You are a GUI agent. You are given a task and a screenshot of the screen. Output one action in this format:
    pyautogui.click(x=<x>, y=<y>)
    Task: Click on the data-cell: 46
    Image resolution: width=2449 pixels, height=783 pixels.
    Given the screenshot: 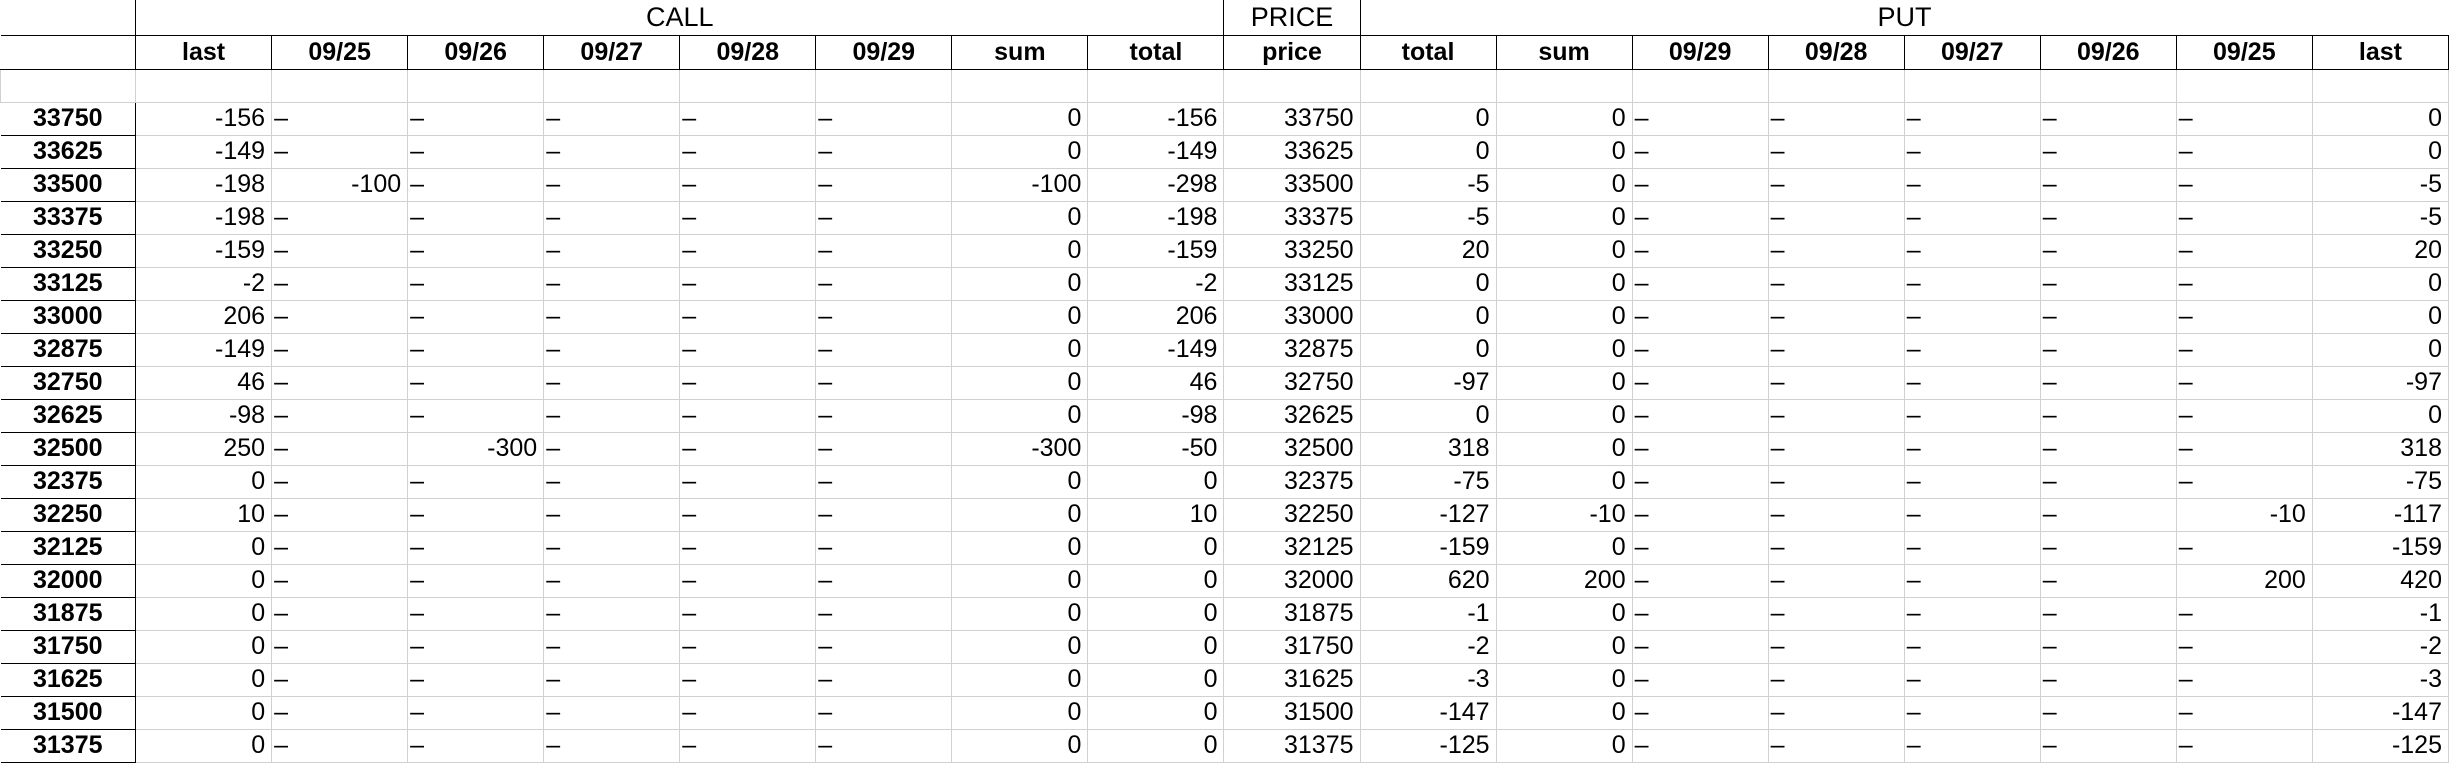 What is the action you would take?
    pyautogui.click(x=1156, y=382)
    